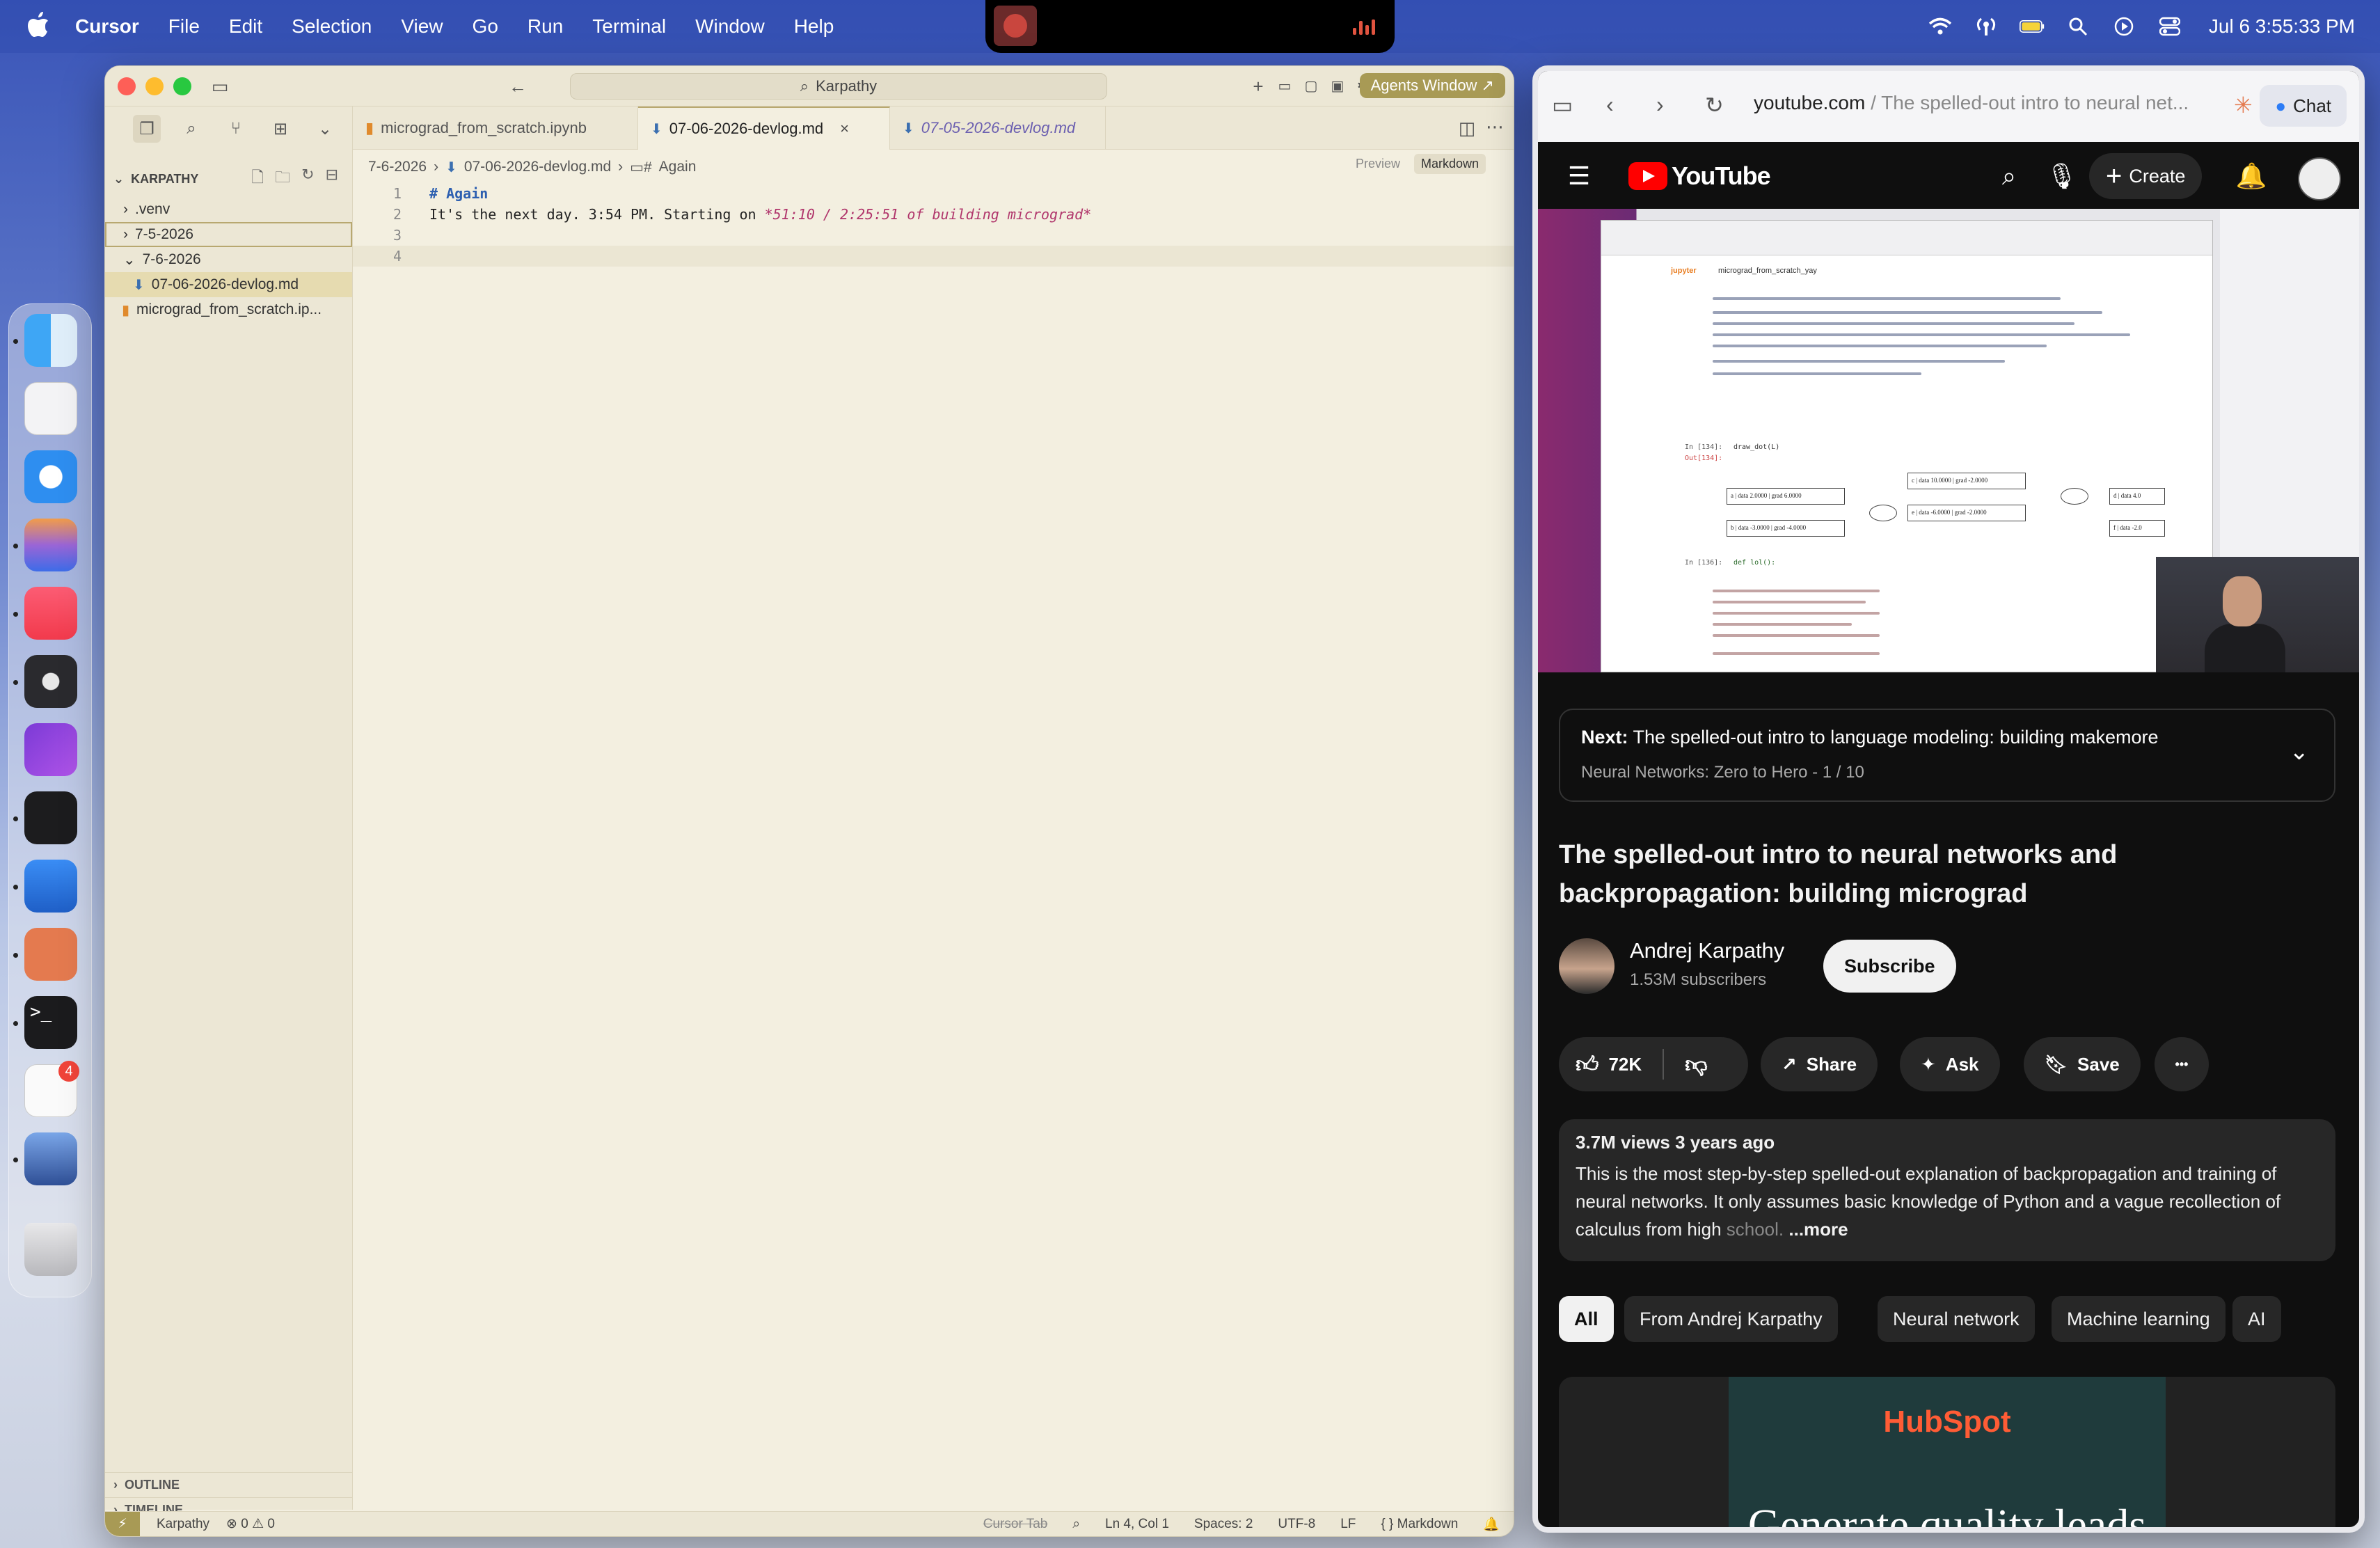 Image resolution: width=2380 pixels, height=1548 pixels. Describe the element at coordinates (2139, 1319) in the screenshot. I see `chip-machine-learning: Machine learning` at that location.